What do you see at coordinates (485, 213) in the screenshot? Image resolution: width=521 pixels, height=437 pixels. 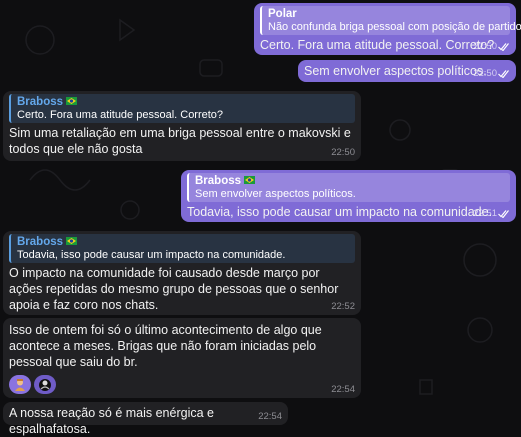 I see `message-time: 22:51` at bounding box center [485, 213].